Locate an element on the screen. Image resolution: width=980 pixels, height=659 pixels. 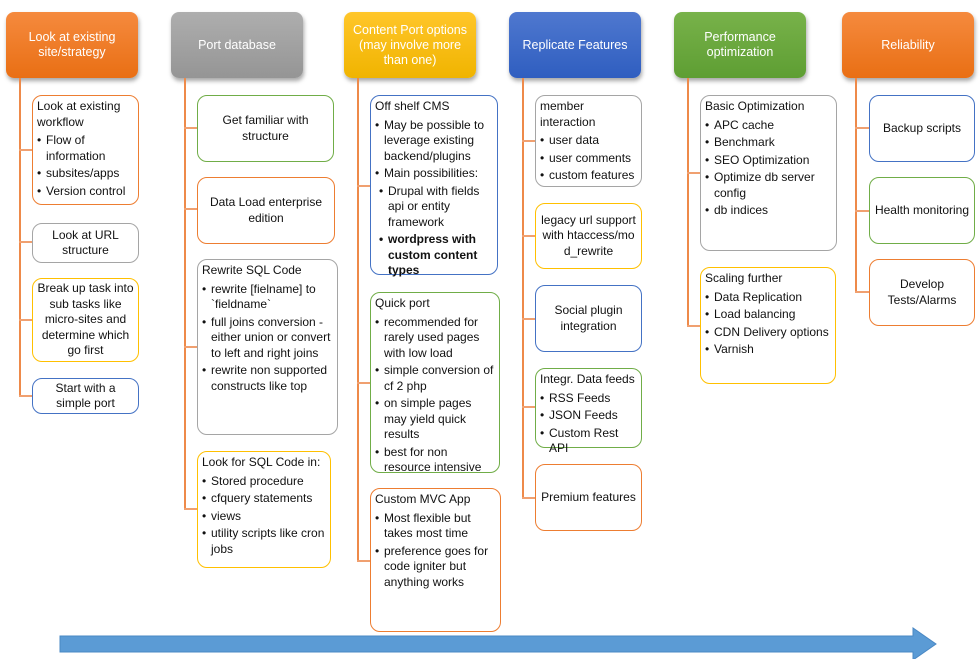
timeline-arrow is located at coordinates (498, 643).